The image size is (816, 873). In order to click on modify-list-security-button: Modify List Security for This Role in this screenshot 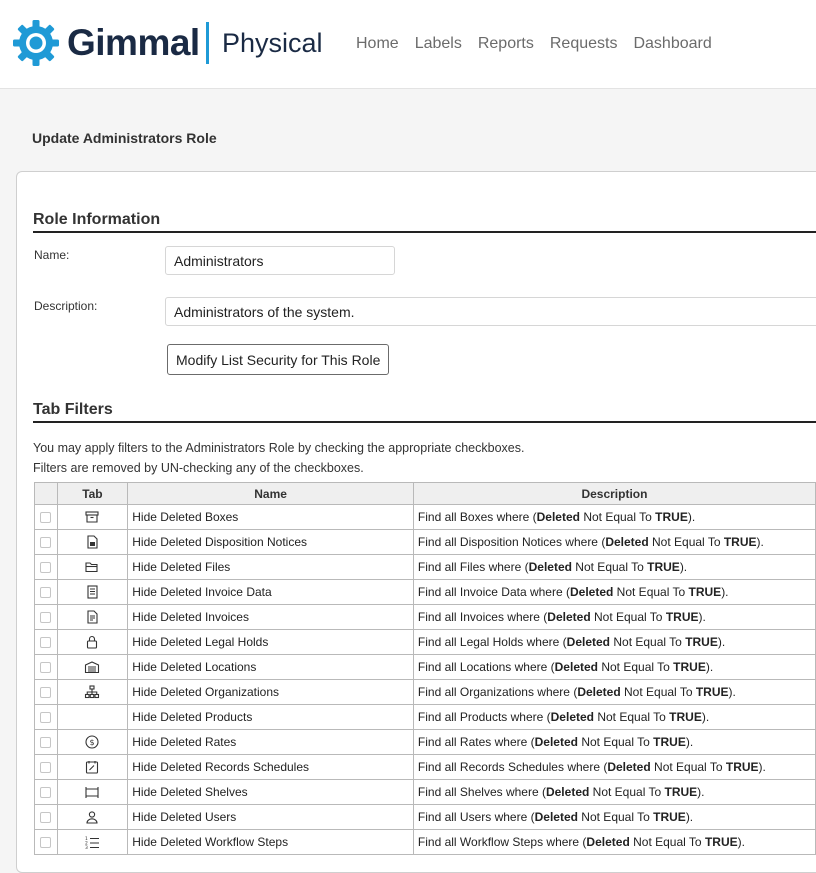, I will do `click(278, 359)`.